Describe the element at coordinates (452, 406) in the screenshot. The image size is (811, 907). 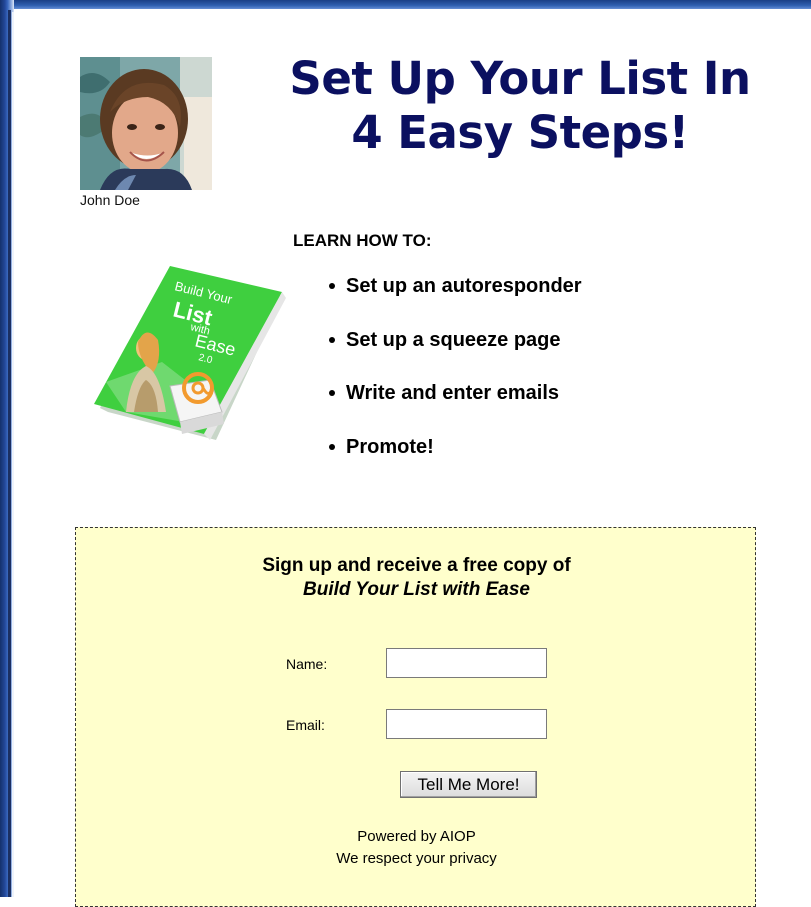
I see `list-item: Write and enter emails` at that location.